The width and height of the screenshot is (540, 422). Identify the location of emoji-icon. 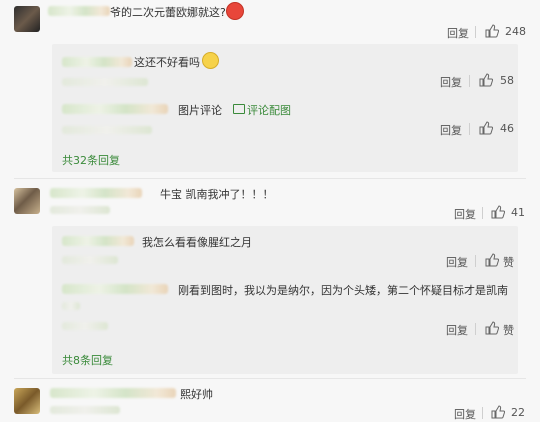
(210, 60).